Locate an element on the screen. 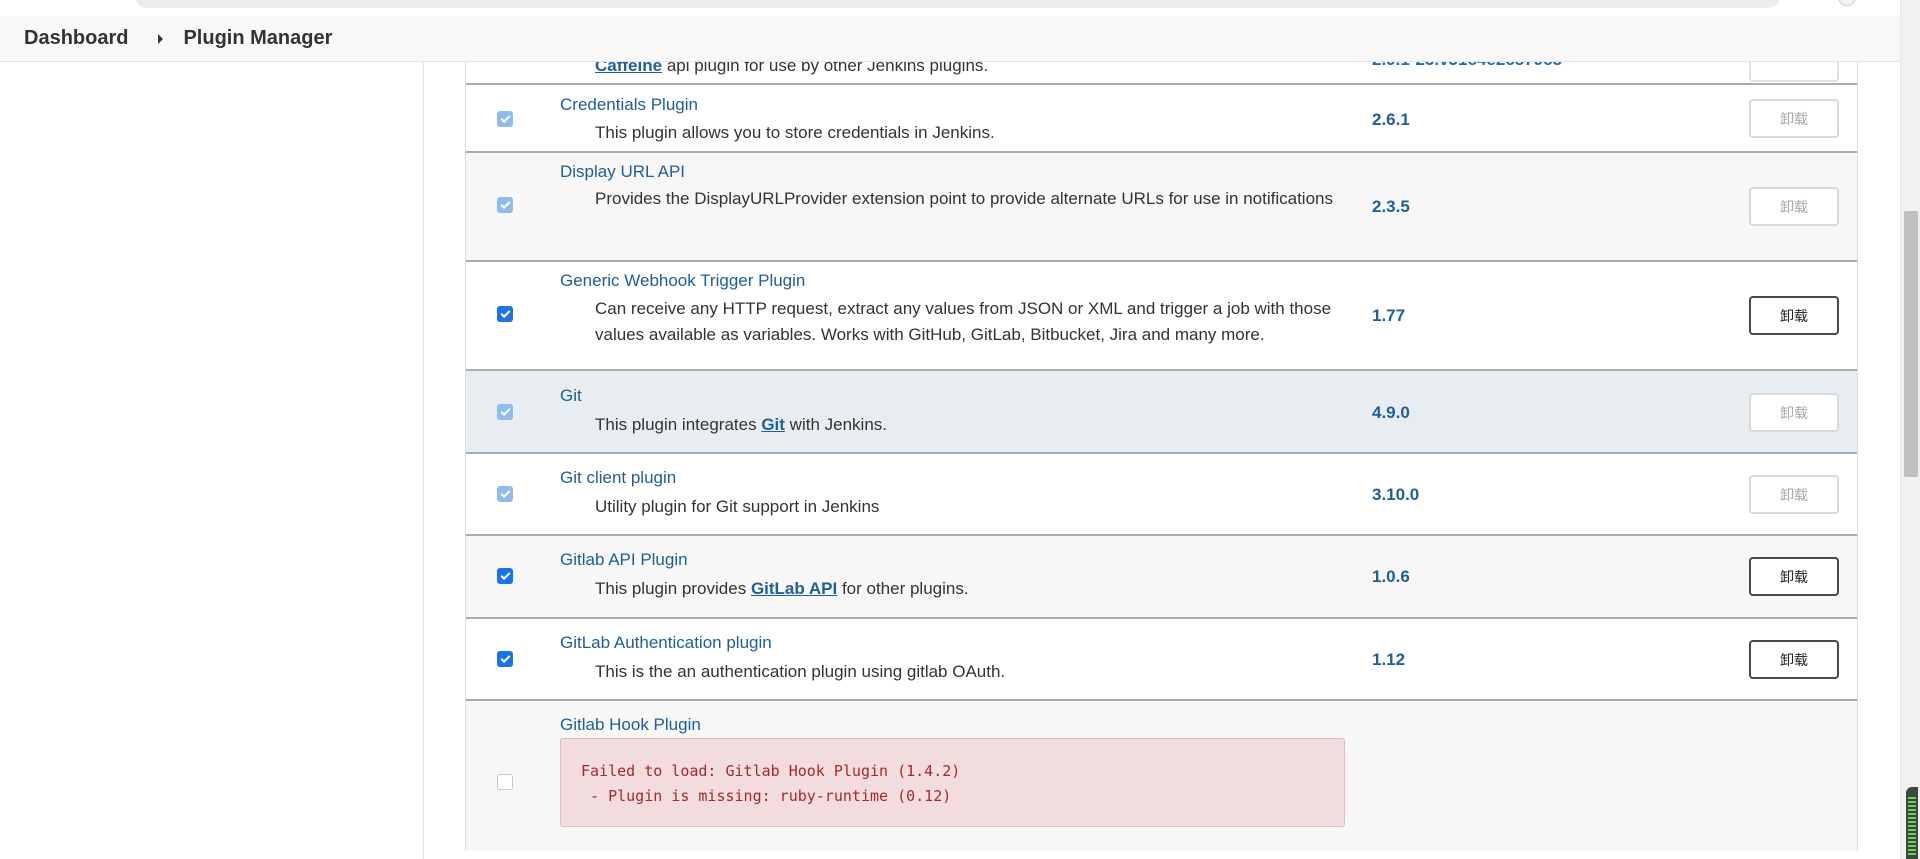 This screenshot has height=859, width=1920. plugin-version: 2.6.1 is located at coordinates (1391, 120).